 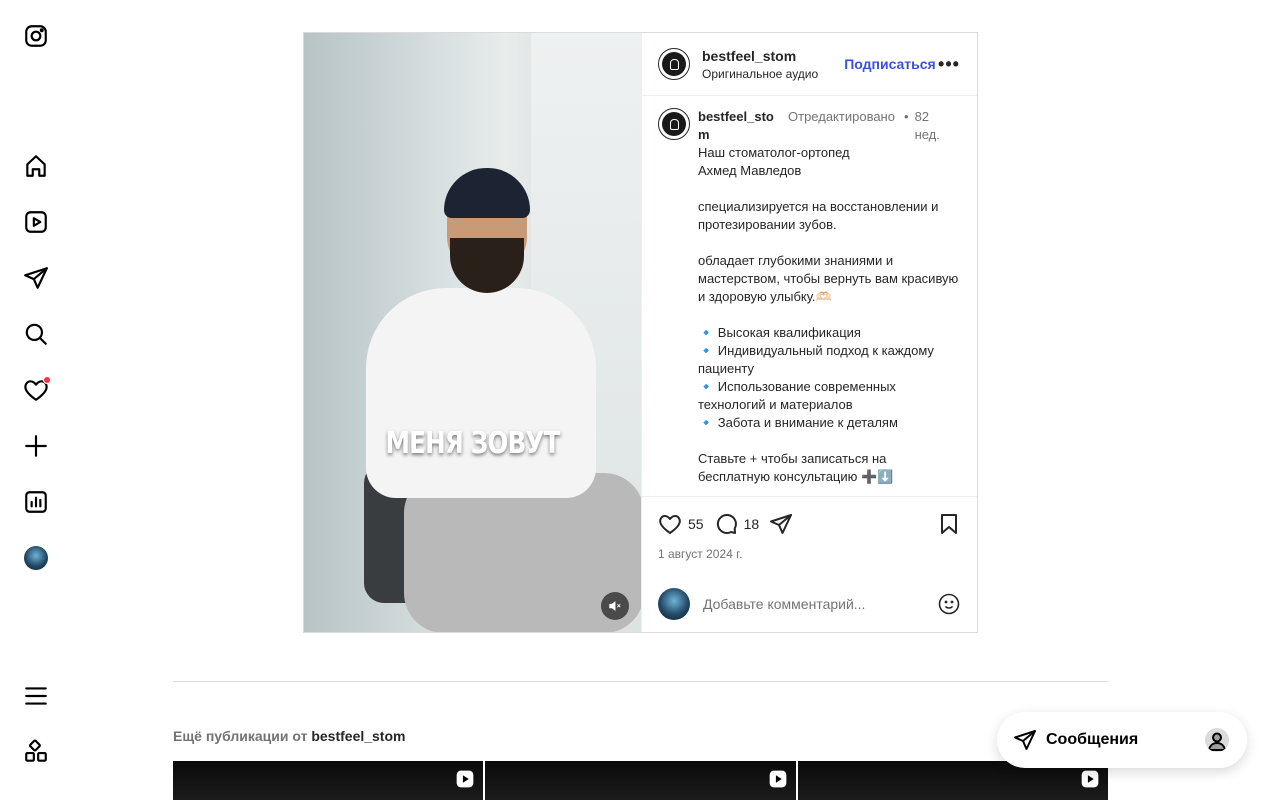 I want to click on bookmark-icon, so click(x=949, y=524).